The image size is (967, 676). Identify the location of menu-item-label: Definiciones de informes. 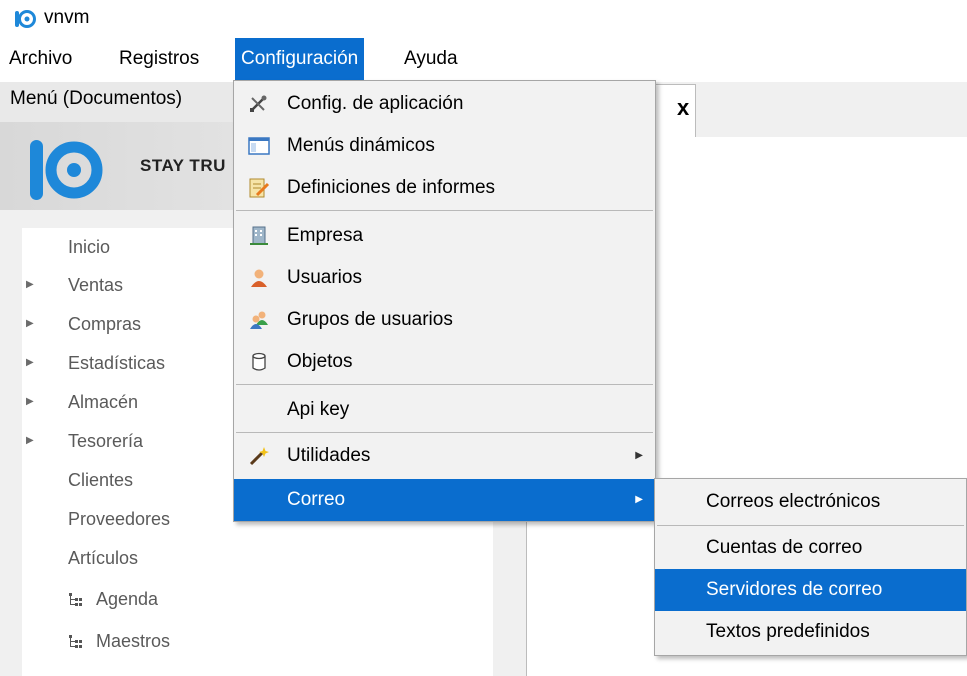
(391, 187).